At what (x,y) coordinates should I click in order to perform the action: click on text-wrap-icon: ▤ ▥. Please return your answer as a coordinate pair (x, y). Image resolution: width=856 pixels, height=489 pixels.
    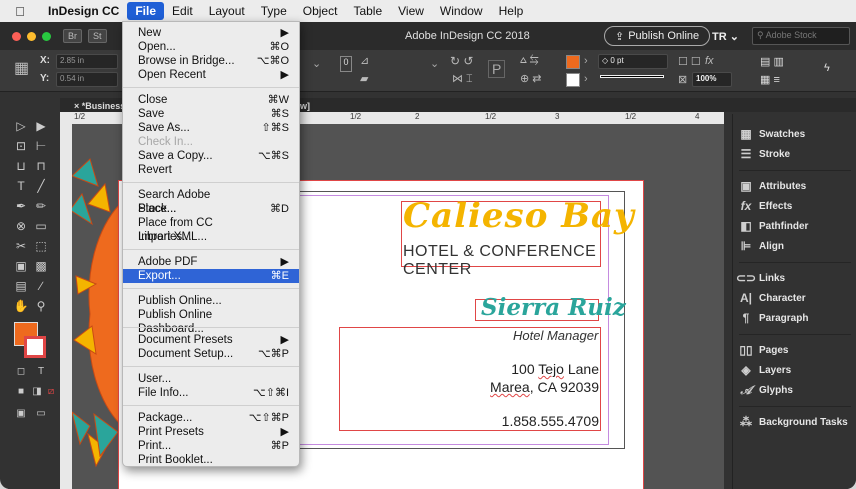
    Looking at the image, I should click on (772, 61).